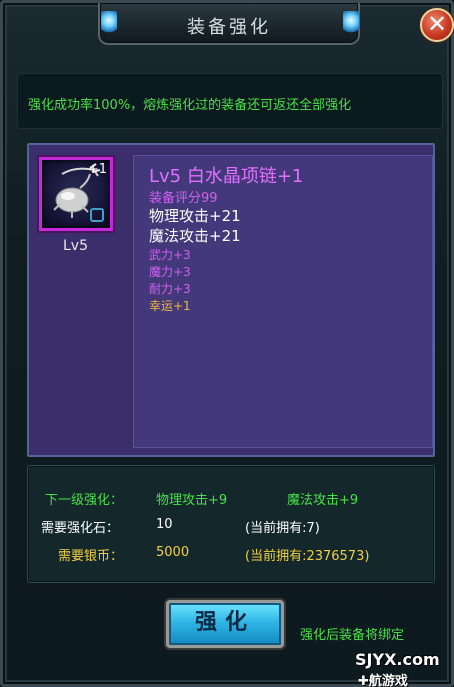 This screenshot has height=687, width=454. Describe the element at coordinates (170, 289) in the screenshot. I see `stat-endurance: 耐力+3` at that location.